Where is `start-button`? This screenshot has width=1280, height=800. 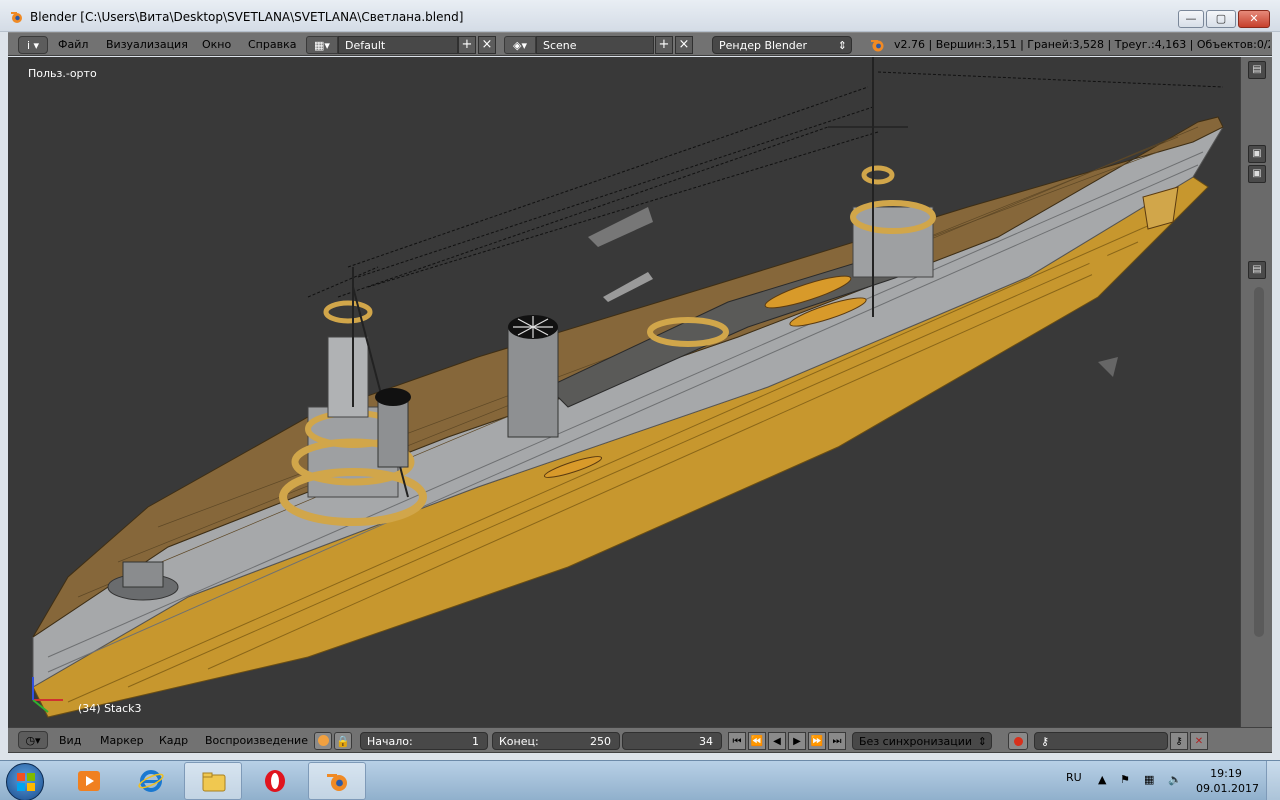
start-button is located at coordinates (25, 781).